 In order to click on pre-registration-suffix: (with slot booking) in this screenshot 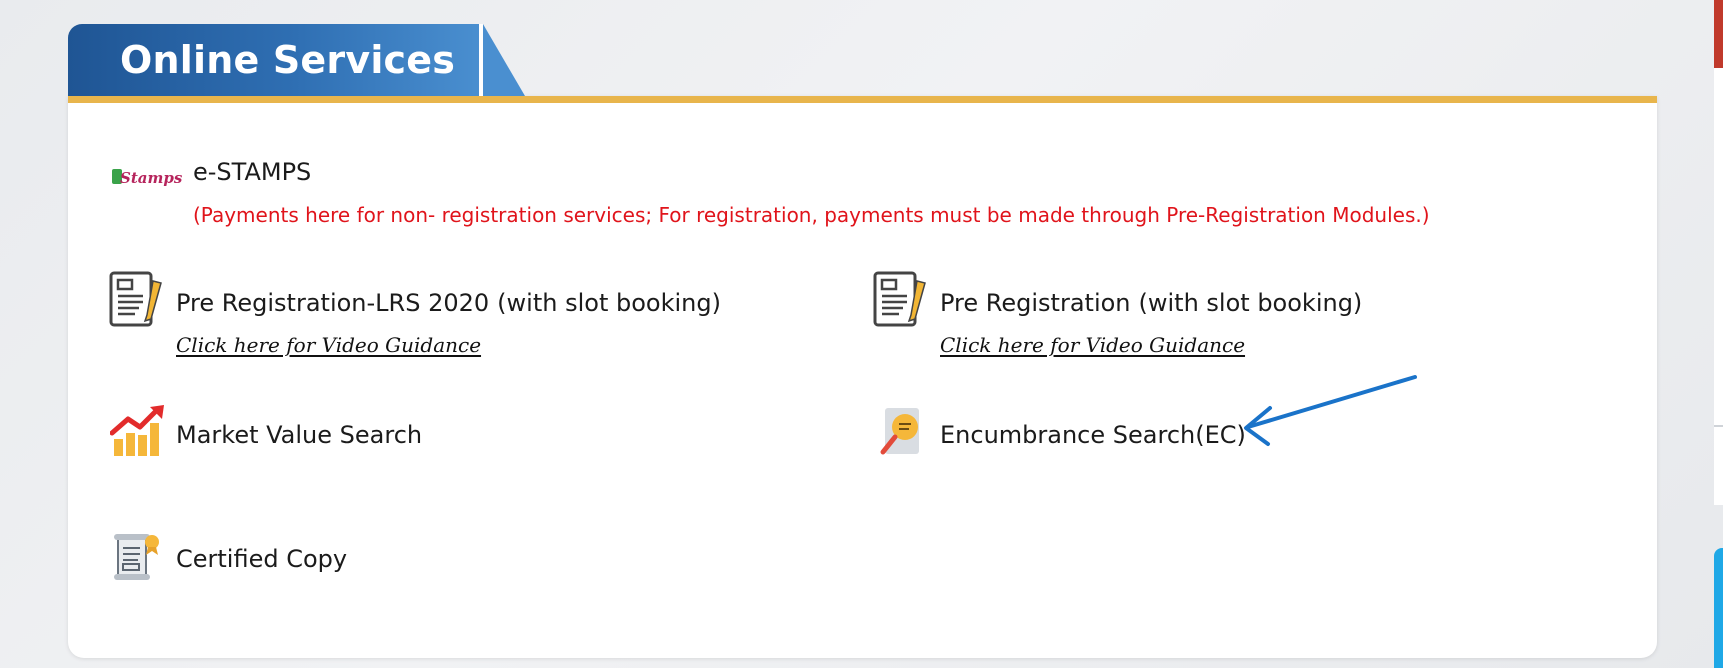, I will do `click(1250, 303)`.